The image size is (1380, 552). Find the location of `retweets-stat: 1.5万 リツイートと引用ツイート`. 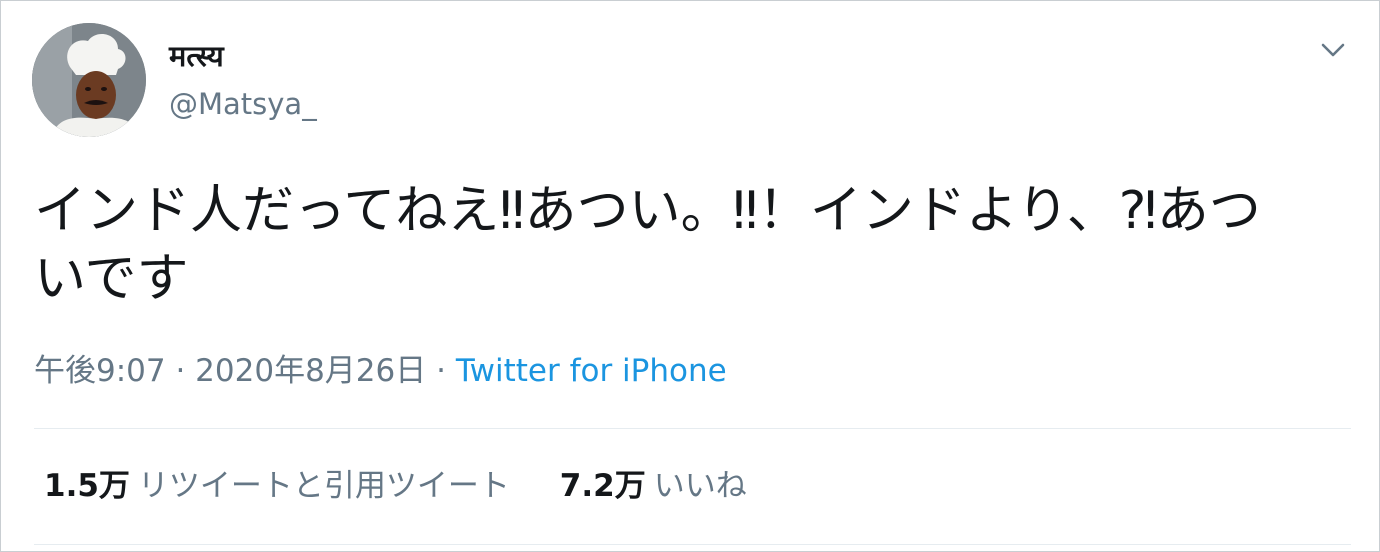

retweets-stat: 1.5万 リツイートと引用ツイート is located at coordinates (277, 486).